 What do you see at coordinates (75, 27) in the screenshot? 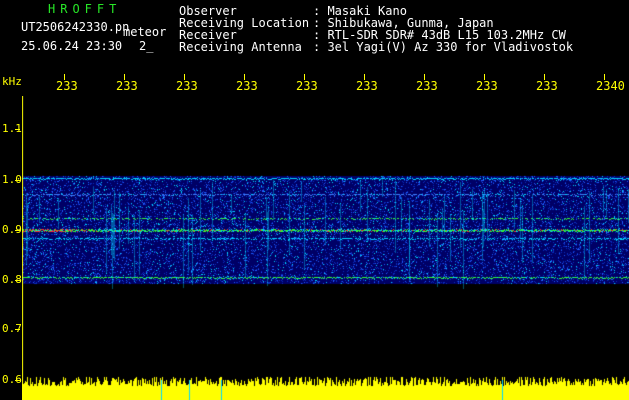
I see `image-filename: UT2506242330.pn` at bounding box center [75, 27].